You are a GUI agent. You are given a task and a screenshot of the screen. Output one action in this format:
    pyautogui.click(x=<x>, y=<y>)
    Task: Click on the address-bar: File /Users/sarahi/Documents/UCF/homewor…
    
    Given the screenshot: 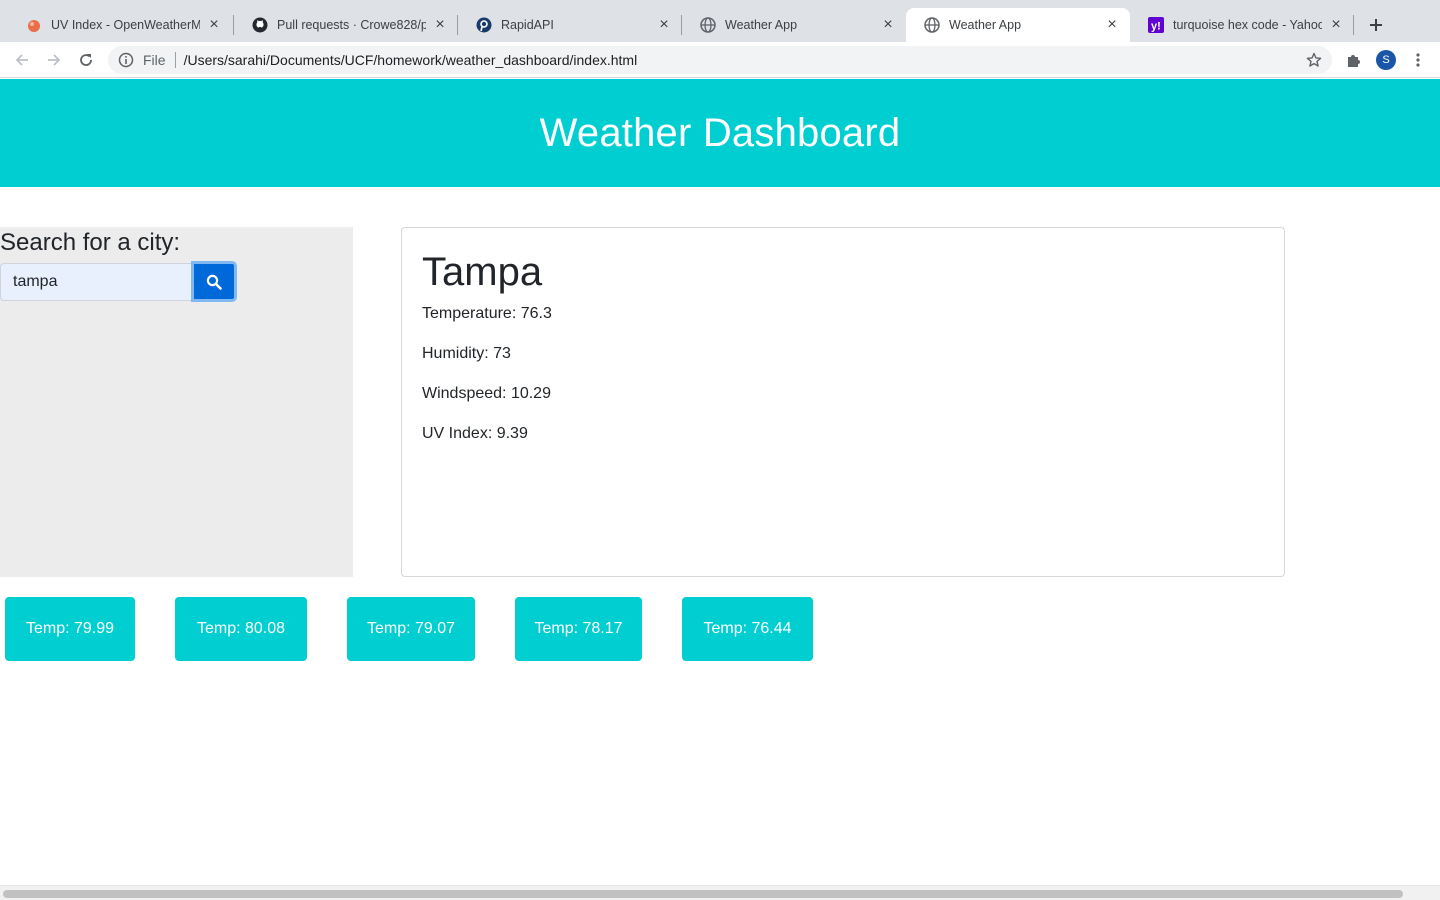 What is the action you would take?
    pyautogui.click(x=720, y=60)
    